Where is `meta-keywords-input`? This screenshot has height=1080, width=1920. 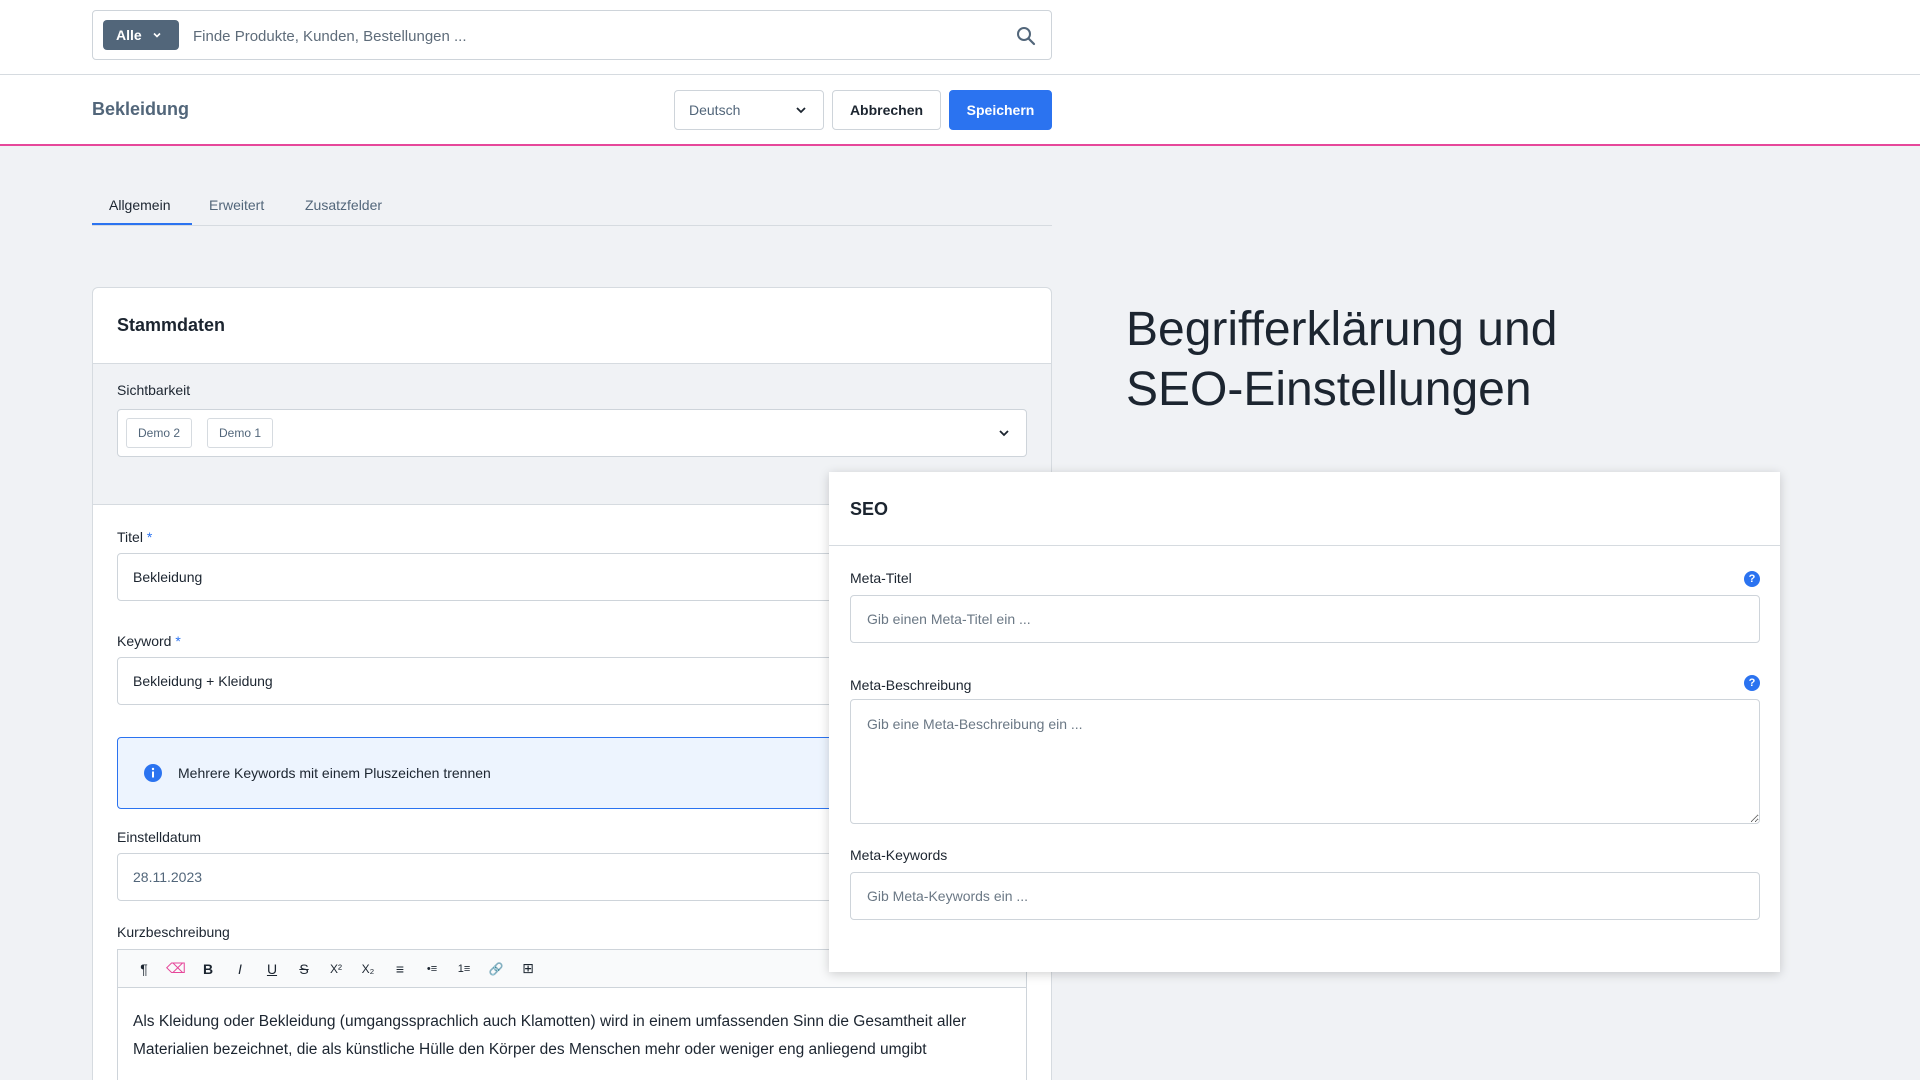 meta-keywords-input is located at coordinates (1305, 896).